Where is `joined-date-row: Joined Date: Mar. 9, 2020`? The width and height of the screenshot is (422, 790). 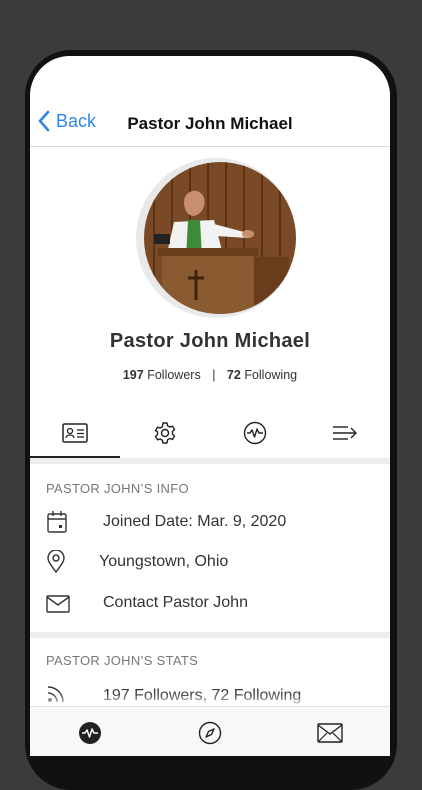 joined-date-row: Joined Date: Mar. 9, 2020 is located at coordinates (210, 522).